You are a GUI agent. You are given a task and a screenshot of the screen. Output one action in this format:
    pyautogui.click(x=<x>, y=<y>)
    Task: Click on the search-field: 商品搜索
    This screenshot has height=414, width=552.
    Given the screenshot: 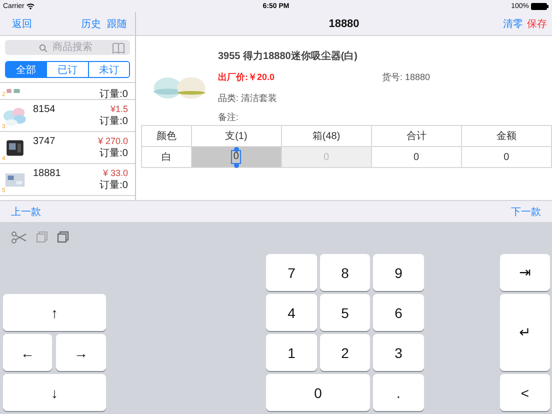 What is the action you would take?
    pyautogui.click(x=67, y=47)
    